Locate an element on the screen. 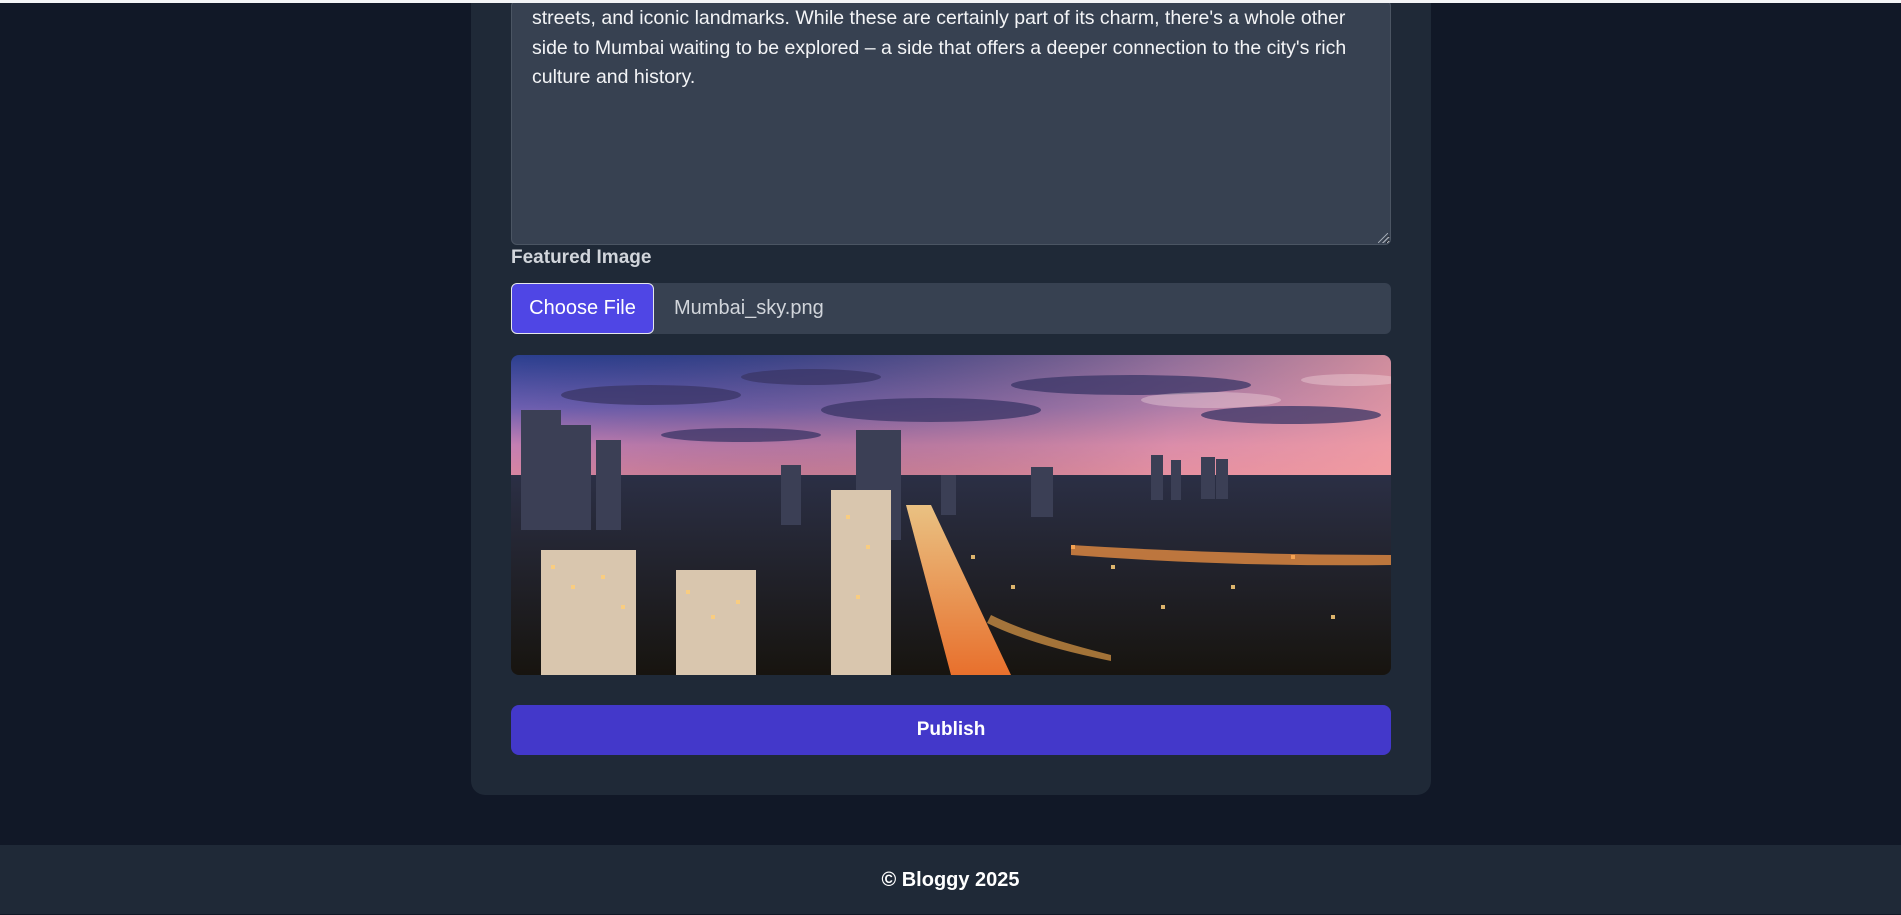  choose-file-button: Choose File is located at coordinates (582, 308).